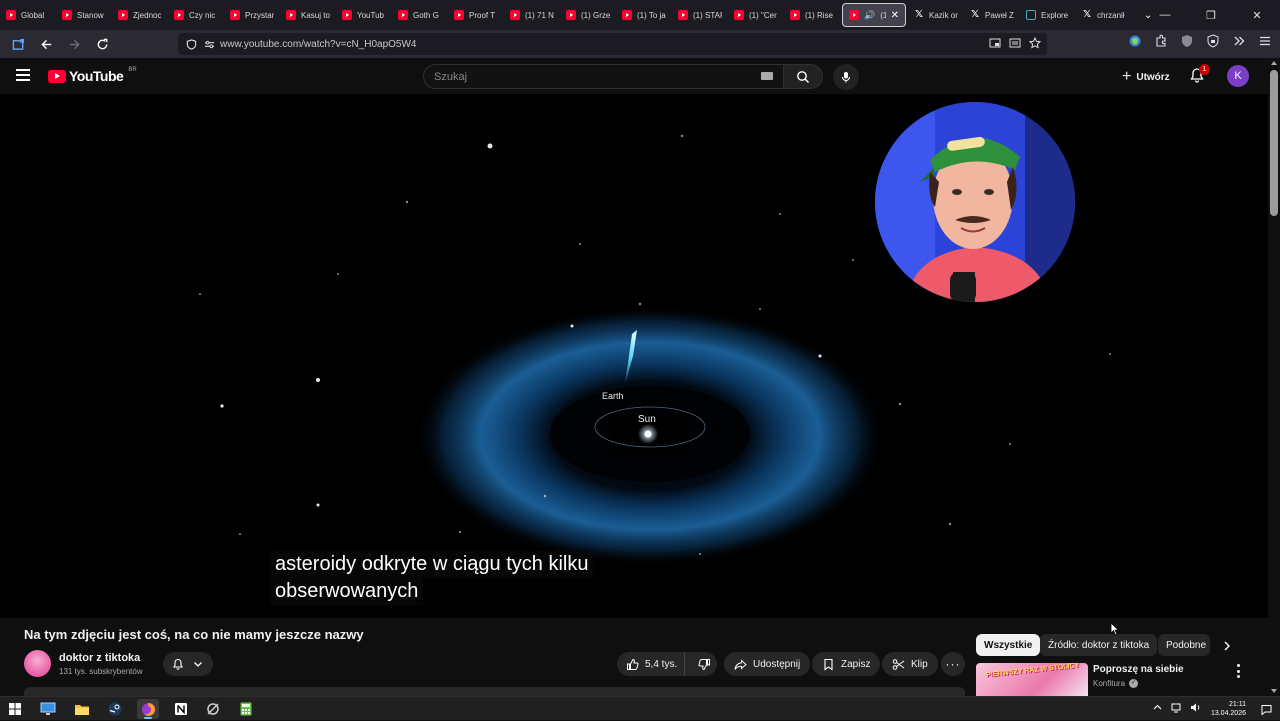 The image size is (1280, 721). I want to click on firefox-icon, so click(148, 709).